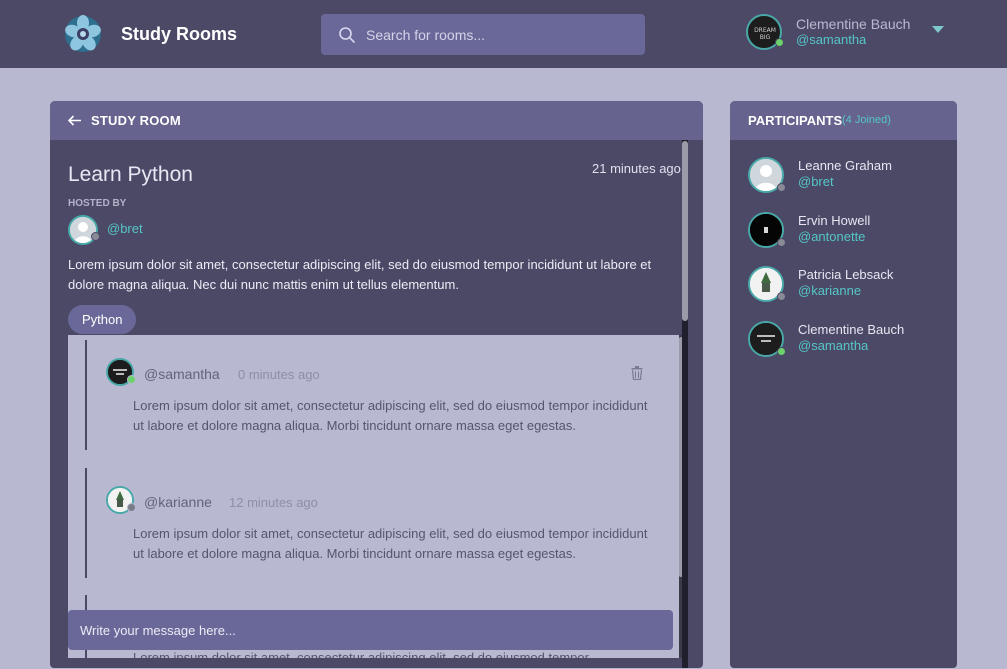  I want to click on search-bar, so click(483, 34).